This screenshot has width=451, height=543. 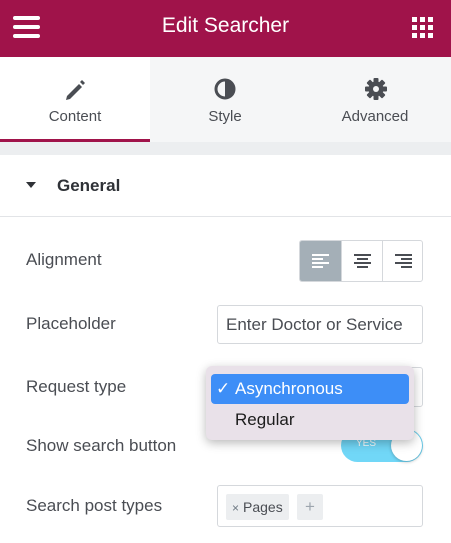 What do you see at coordinates (31, 185) in the screenshot?
I see `caret-down-icon` at bounding box center [31, 185].